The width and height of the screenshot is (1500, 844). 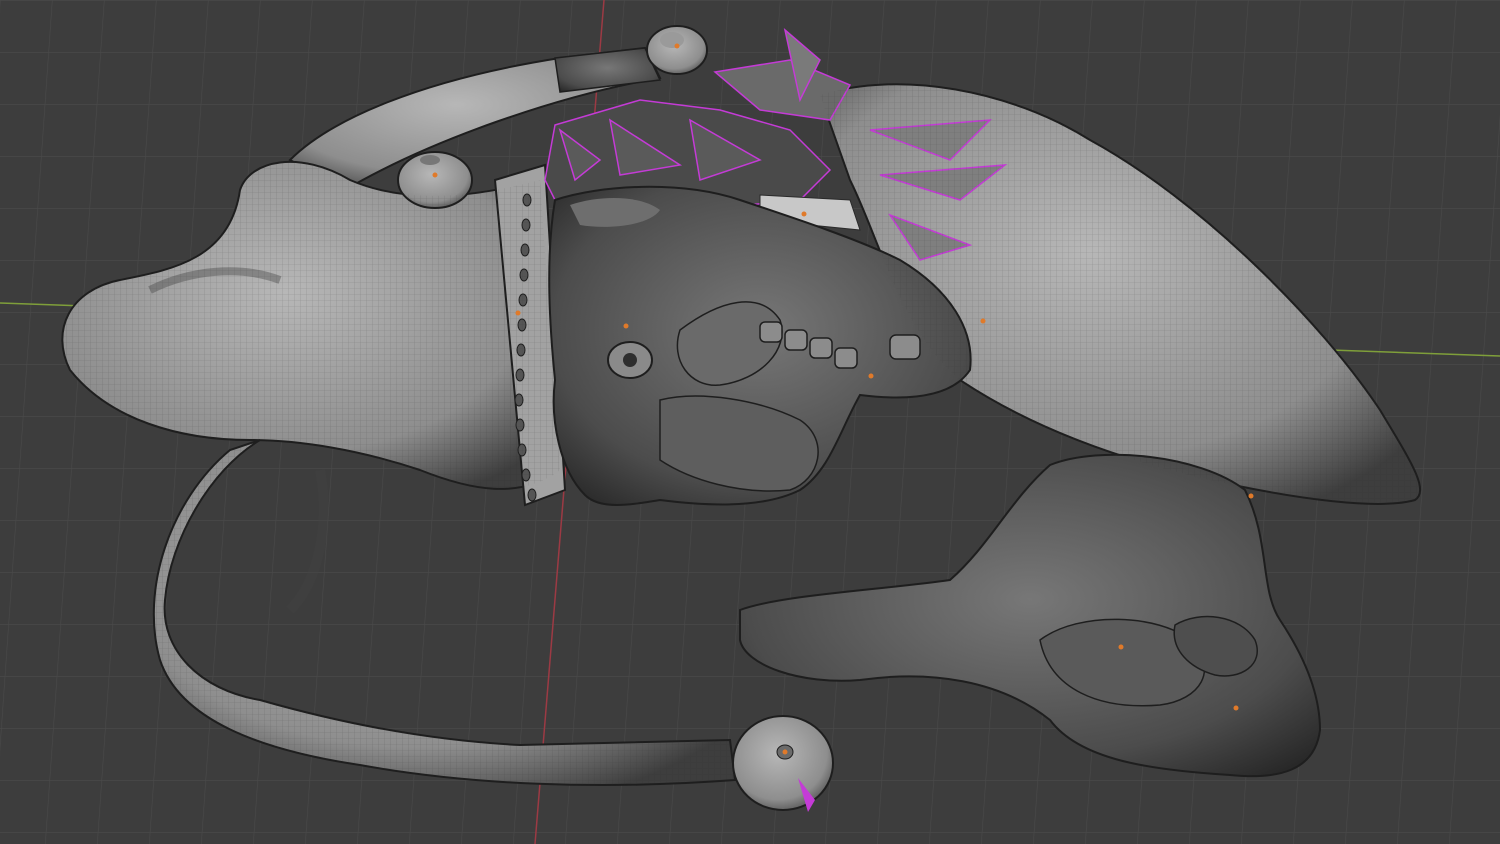 What do you see at coordinates (783, 763) in the screenshot?
I see `knob-bottom` at bounding box center [783, 763].